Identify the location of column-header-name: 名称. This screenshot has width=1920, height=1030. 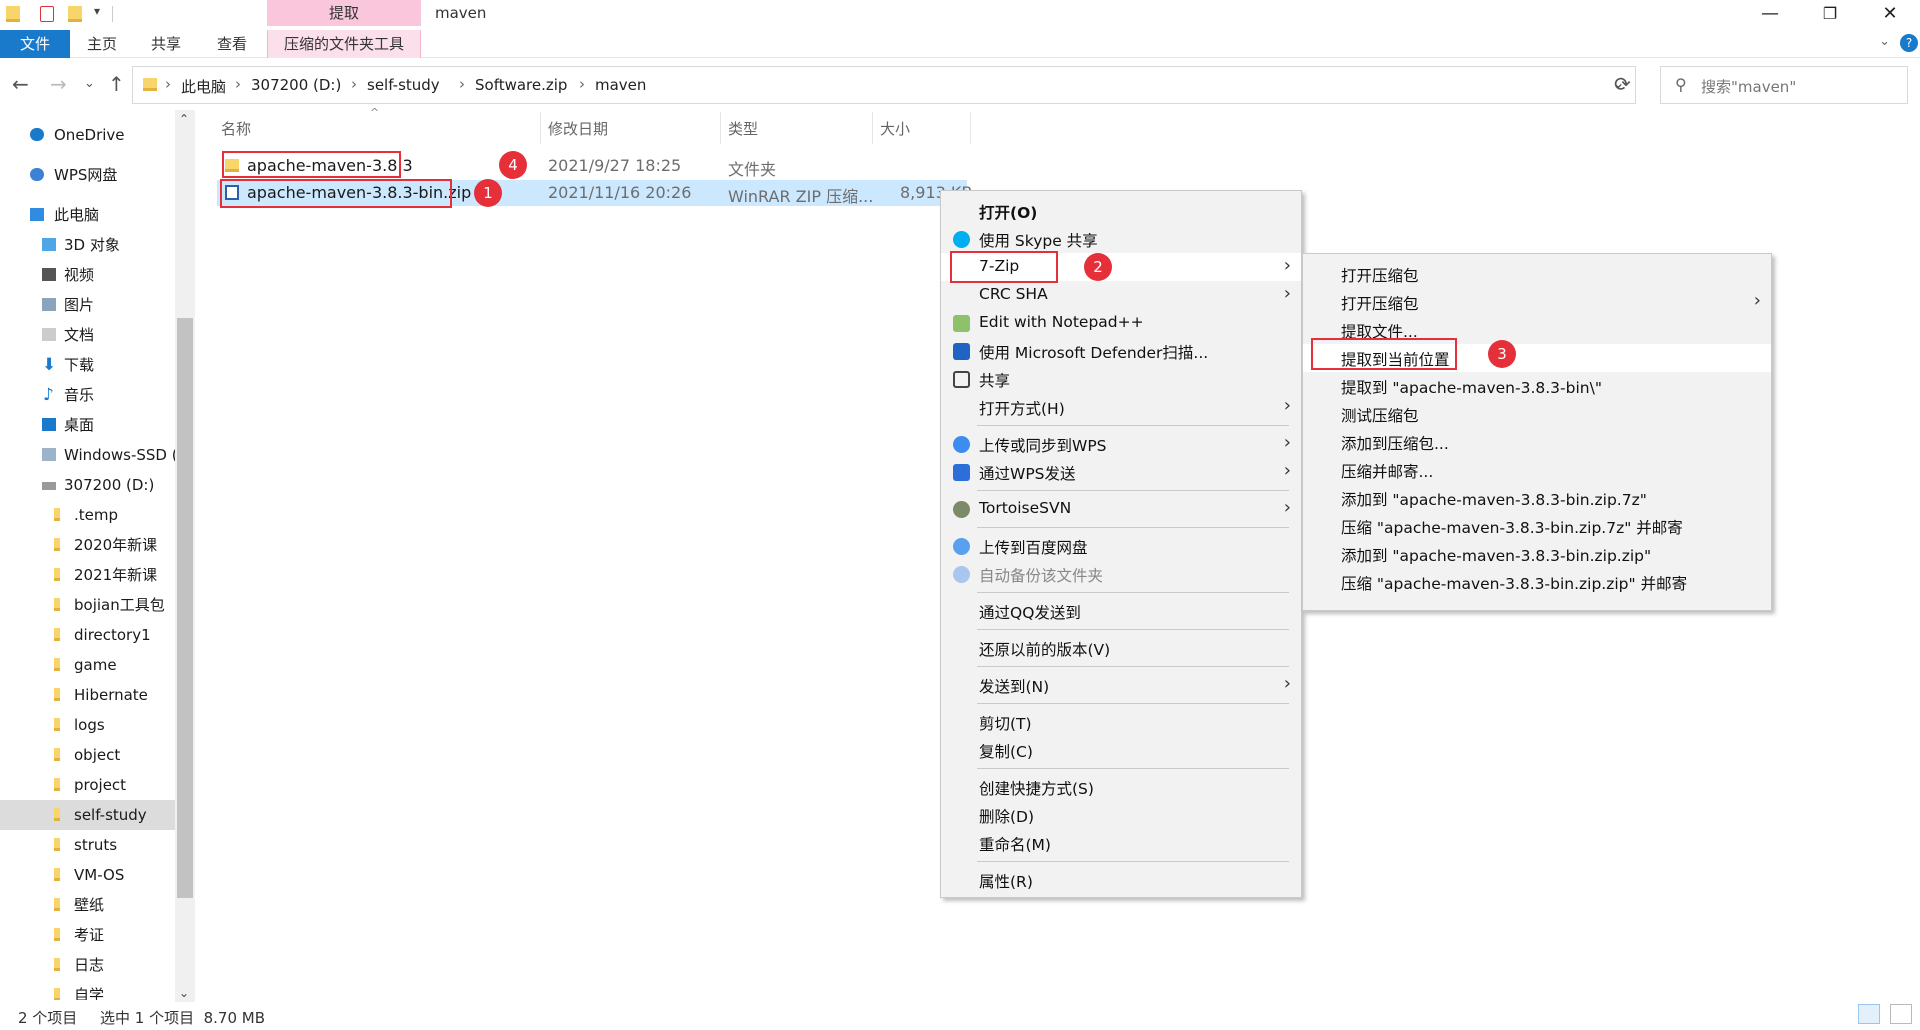
(236, 128).